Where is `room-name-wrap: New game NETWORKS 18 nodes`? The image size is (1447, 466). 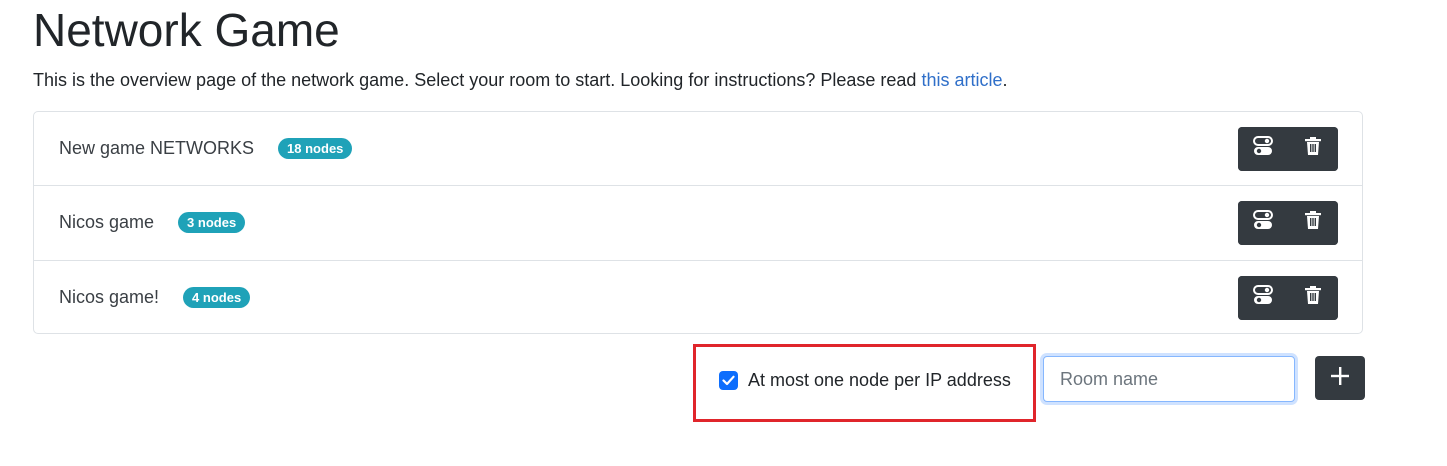 room-name-wrap: New game NETWORKS 18 nodes is located at coordinates (206, 148).